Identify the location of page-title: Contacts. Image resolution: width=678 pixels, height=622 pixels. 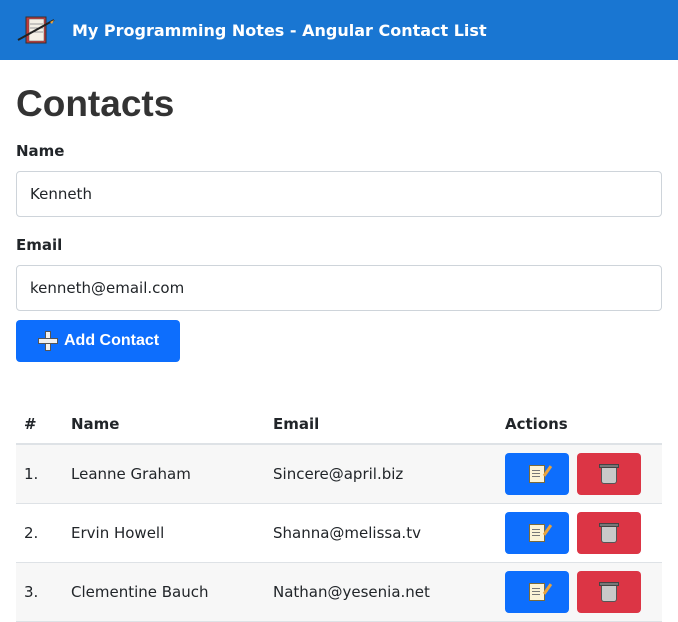
(95, 103).